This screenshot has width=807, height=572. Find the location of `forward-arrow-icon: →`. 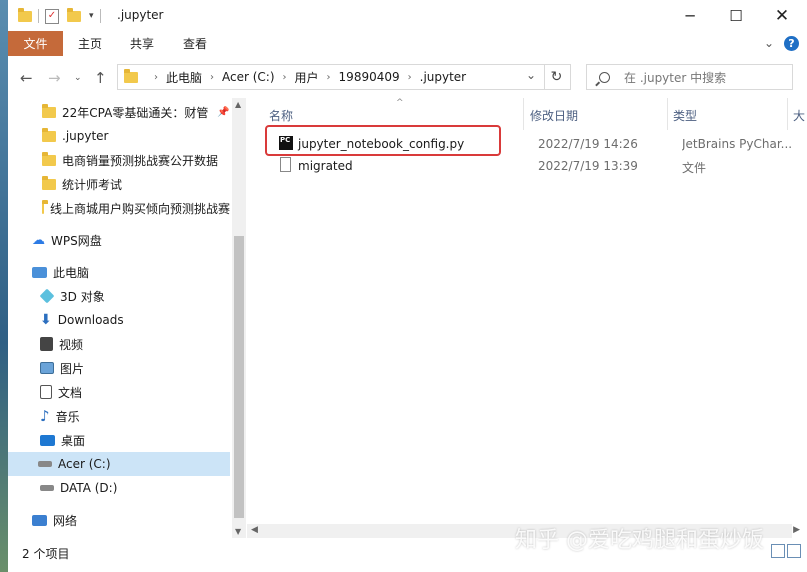

forward-arrow-icon: → is located at coordinates (54, 78).